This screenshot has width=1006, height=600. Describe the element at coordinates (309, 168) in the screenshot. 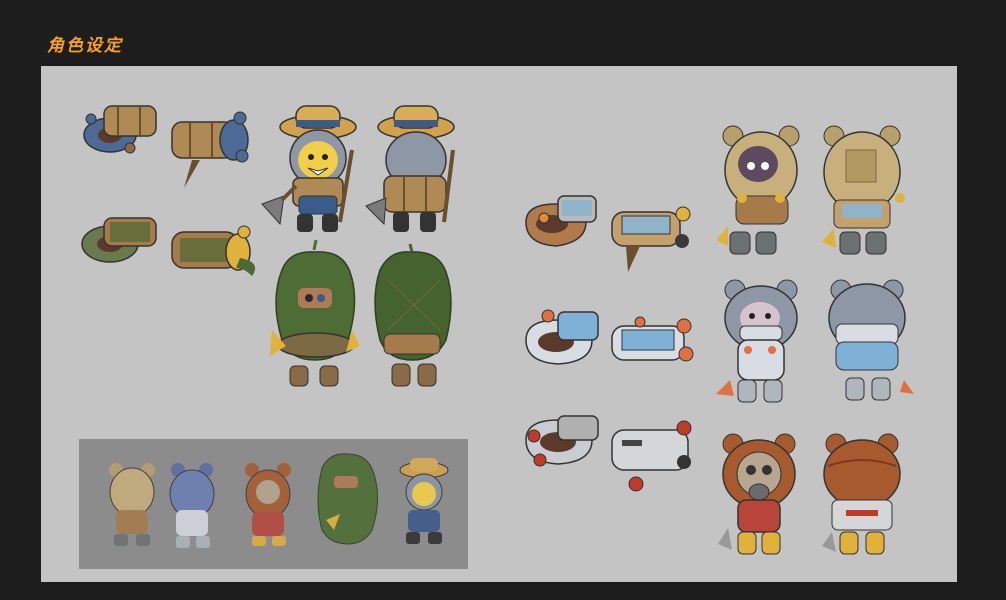

I see `miner-front-view` at that location.